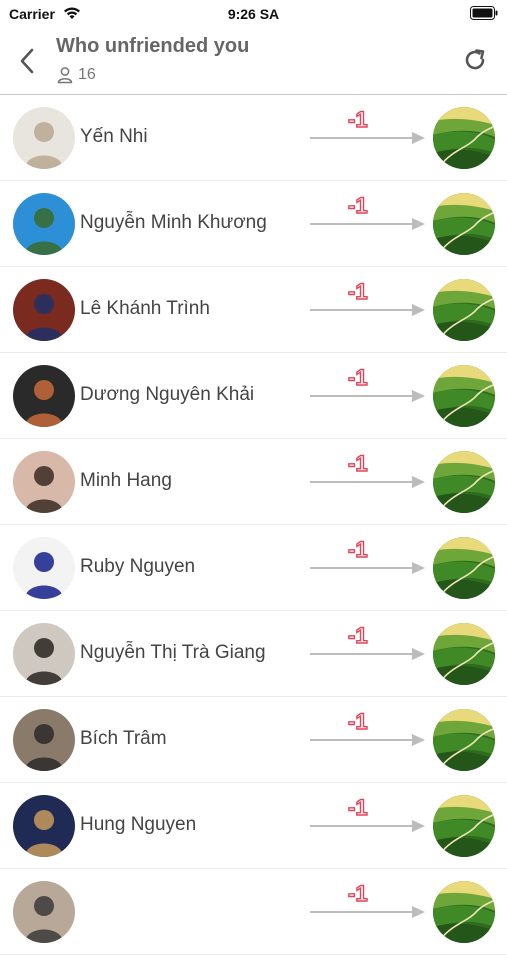 This screenshot has height=955, width=507. Describe the element at coordinates (253, 568) in the screenshot. I see `list-item: Ruby Nguyen -1` at that location.